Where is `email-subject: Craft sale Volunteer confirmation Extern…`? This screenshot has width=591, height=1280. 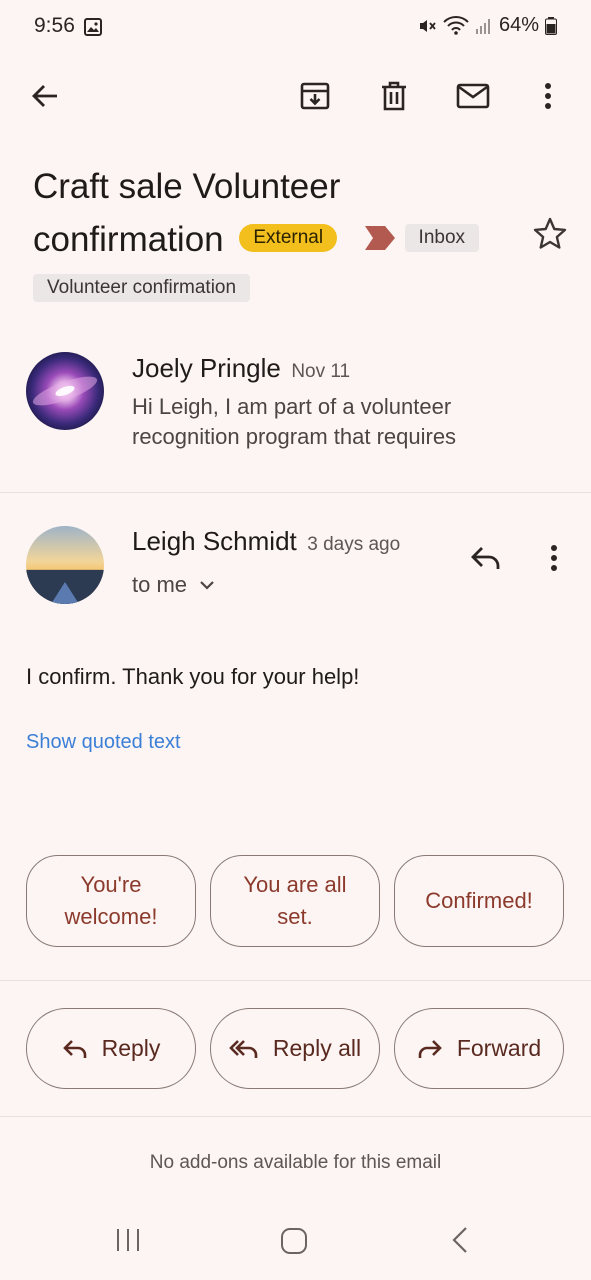
email-subject: Craft sale Volunteer confirmation Extern… is located at coordinates (293, 213).